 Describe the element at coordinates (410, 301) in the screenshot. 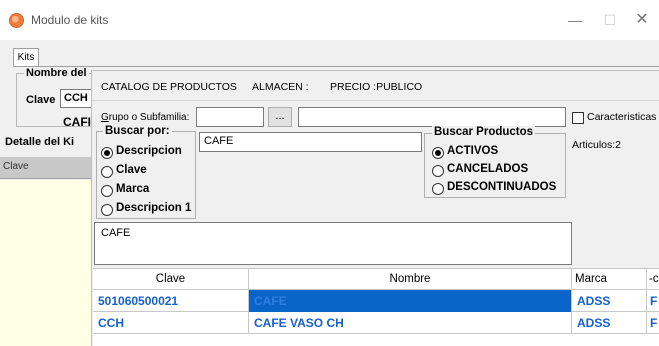

I see `cell-nombre-selected: CAFE` at that location.